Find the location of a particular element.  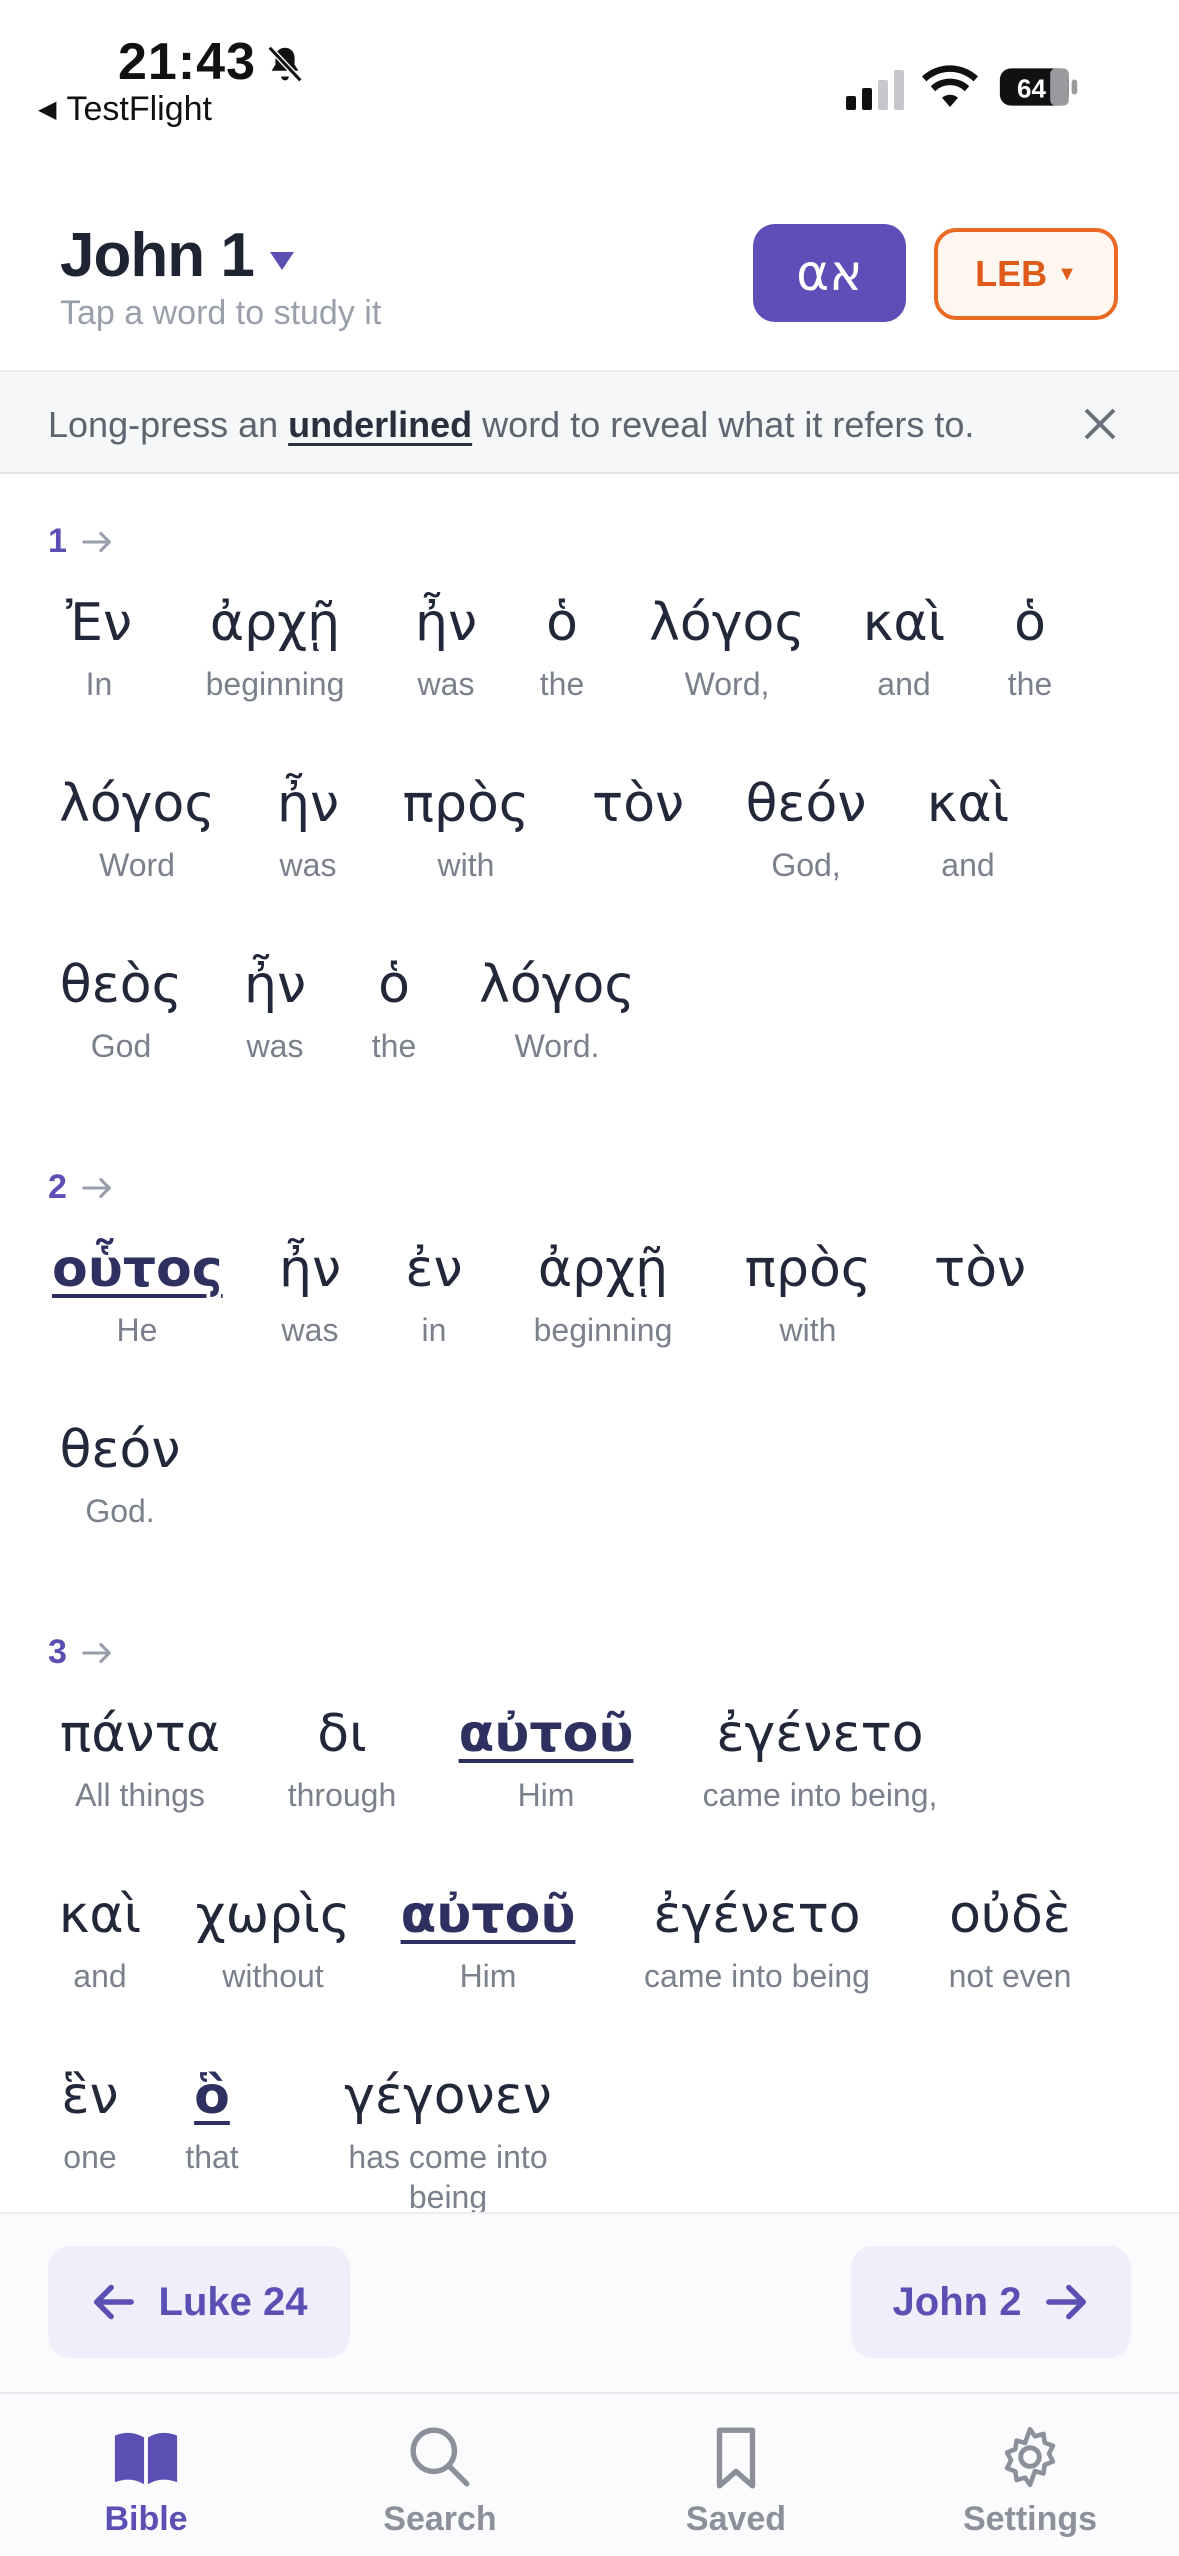

tab-bible: Bible is located at coordinates (146, 2481).